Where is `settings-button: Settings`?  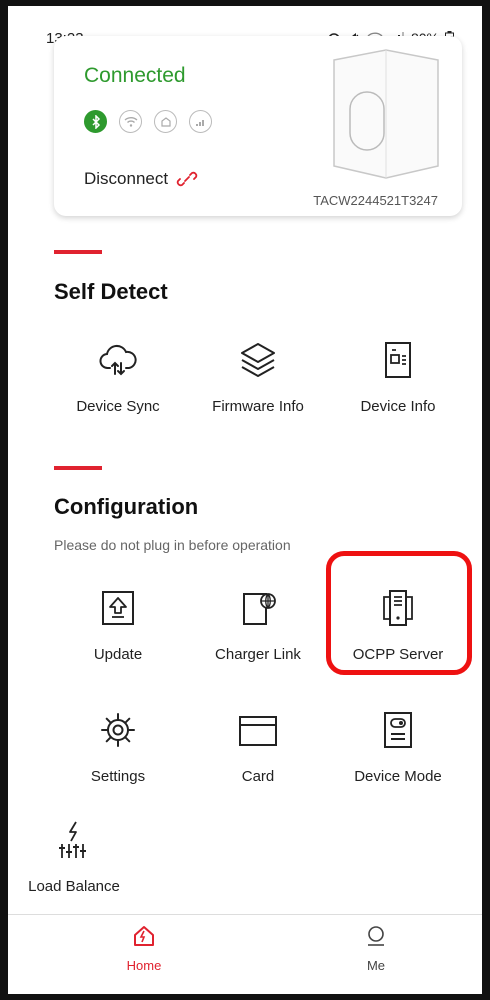 settings-button: Settings is located at coordinates (118, 746).